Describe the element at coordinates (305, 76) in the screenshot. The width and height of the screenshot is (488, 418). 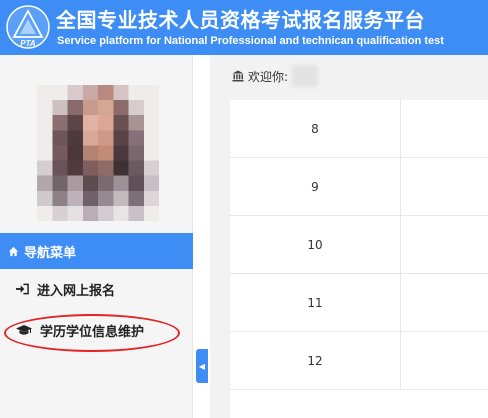
I see `user-name-blurred` at that location.